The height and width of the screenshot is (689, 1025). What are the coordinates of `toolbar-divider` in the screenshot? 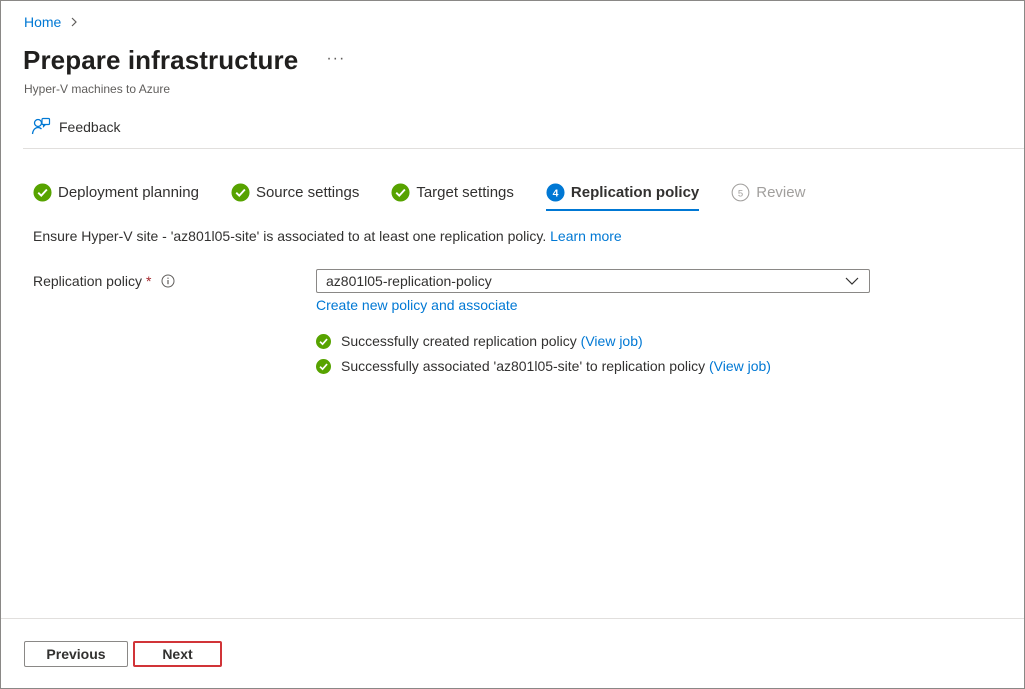 It's located at (523, 148).